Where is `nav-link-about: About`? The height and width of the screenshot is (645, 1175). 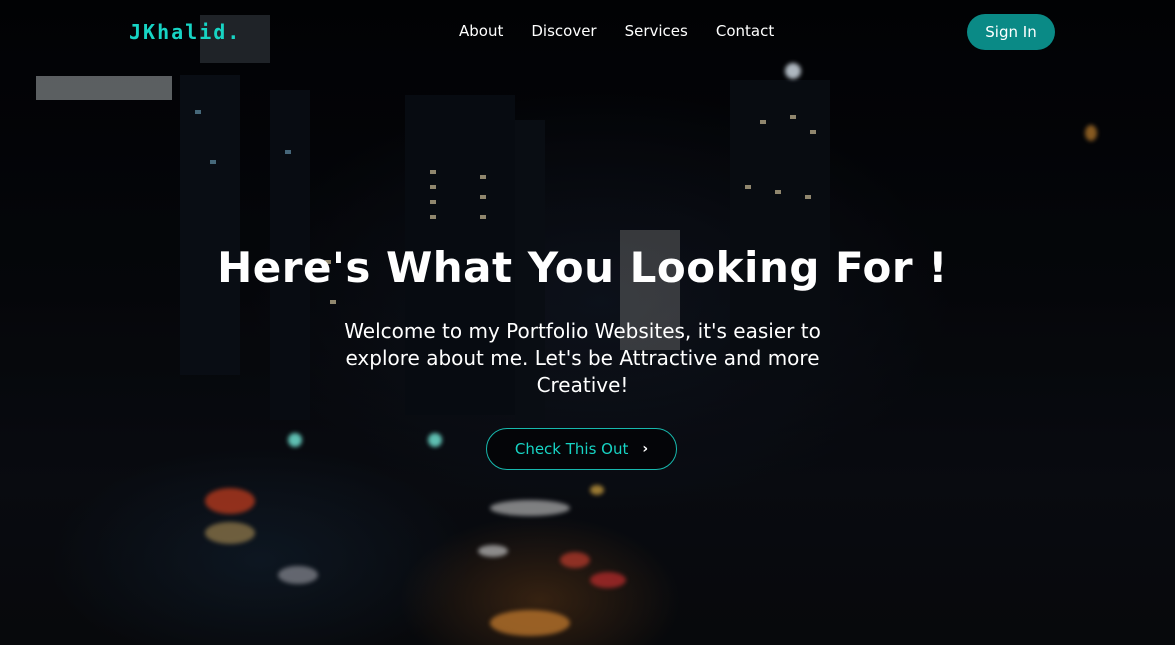 nav-link-about: About is located at coordinates (481, 31).